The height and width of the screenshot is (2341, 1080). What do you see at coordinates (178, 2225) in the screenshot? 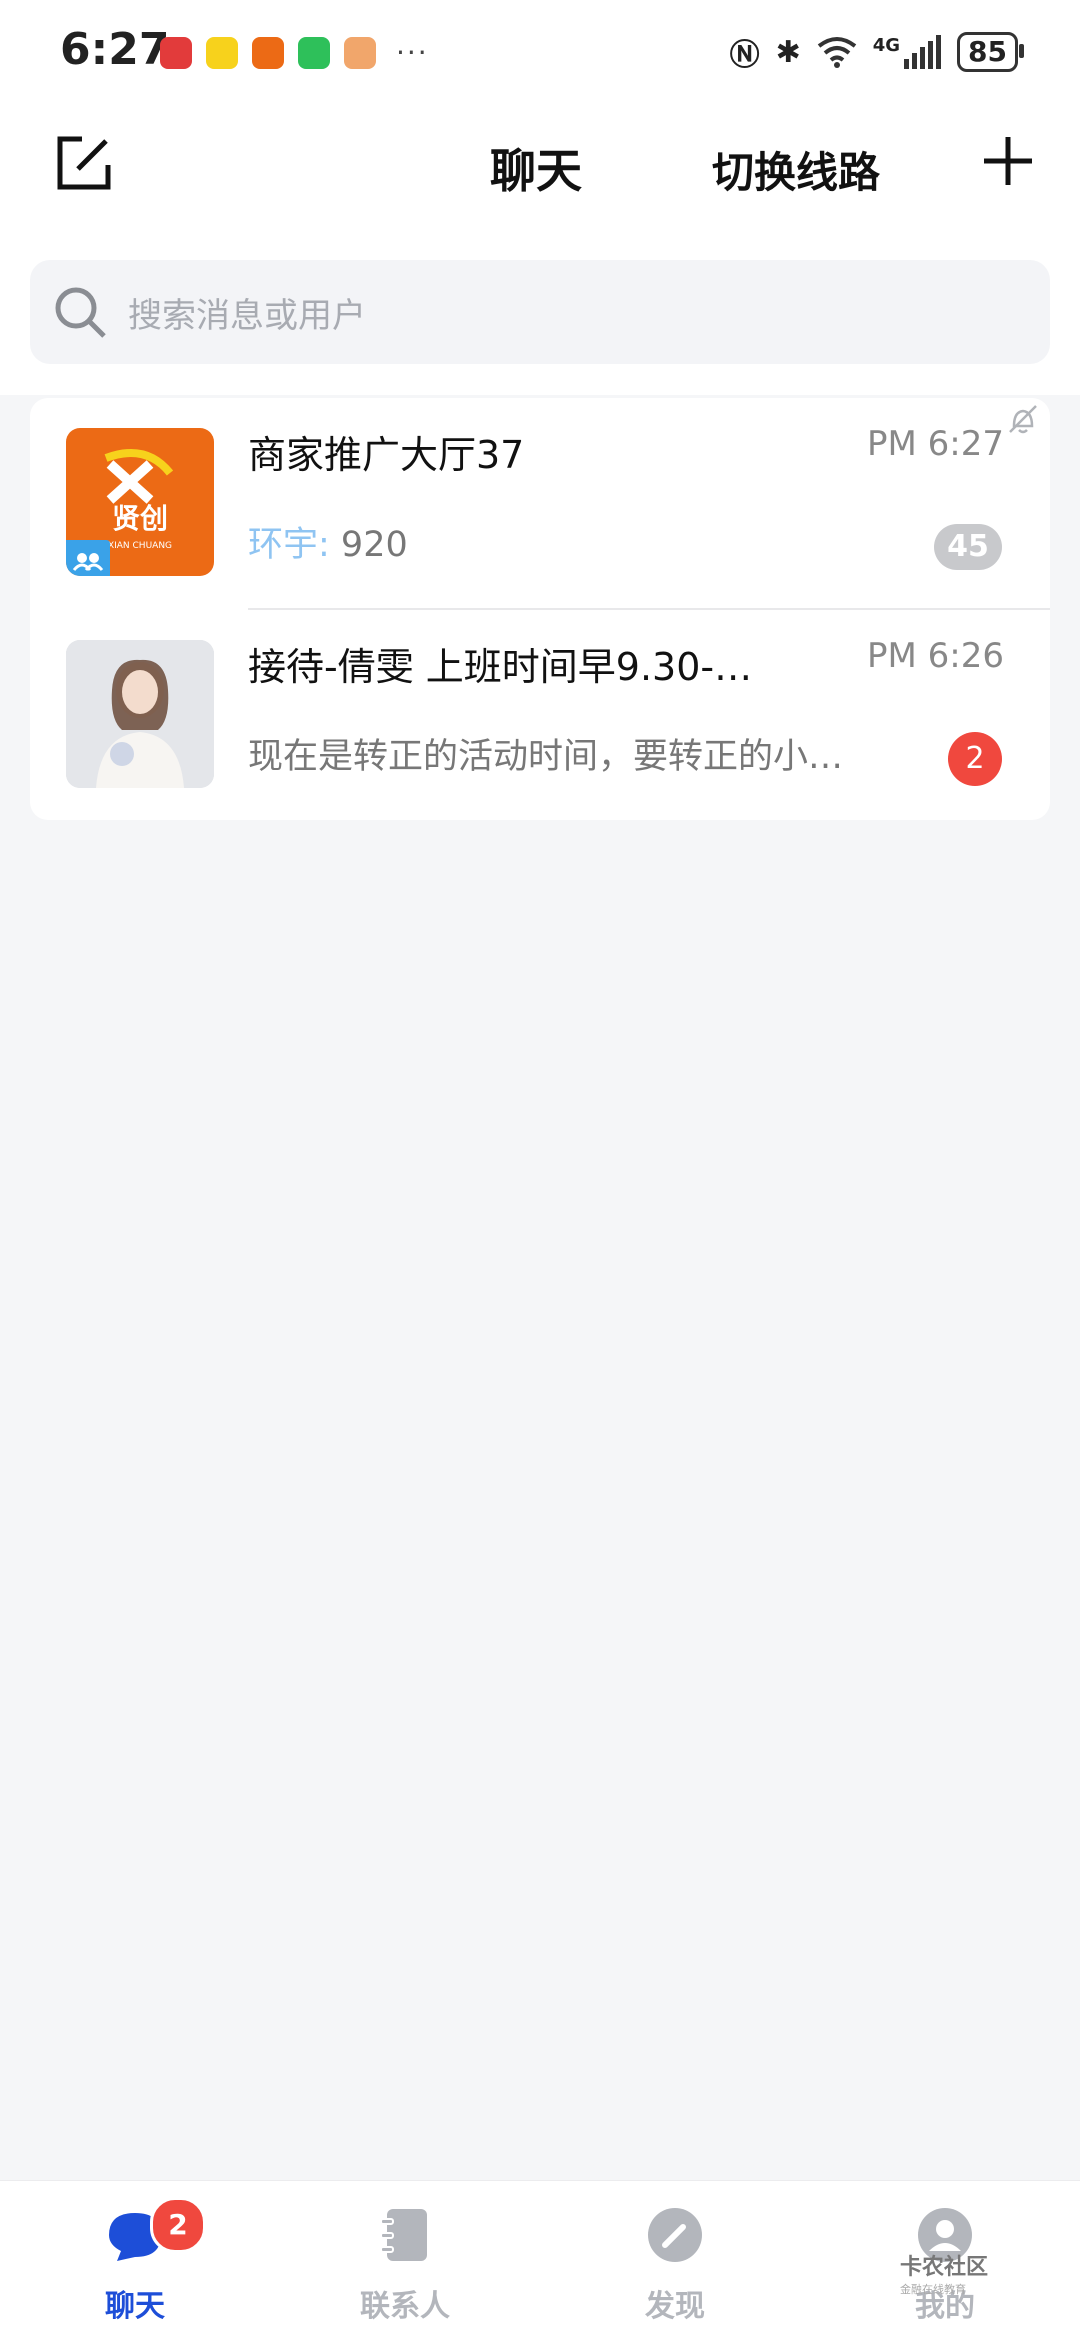
I see `nav-badge: 2` at bounding box center [178, 2225].